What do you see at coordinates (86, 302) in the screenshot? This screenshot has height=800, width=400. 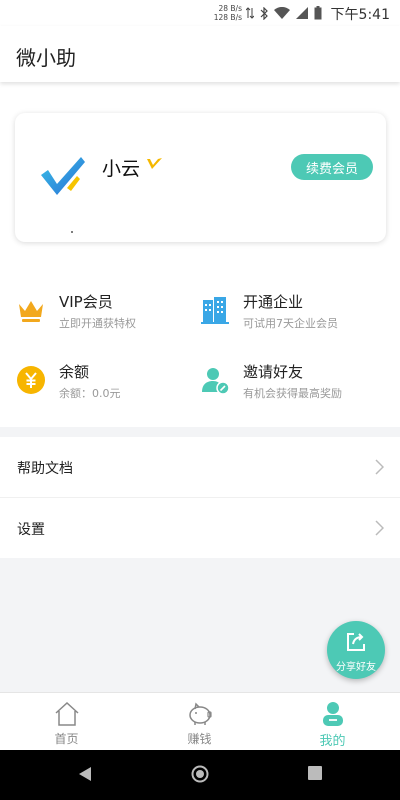 I see `feature-title: VIP会员` at bounding box center [86, 302].